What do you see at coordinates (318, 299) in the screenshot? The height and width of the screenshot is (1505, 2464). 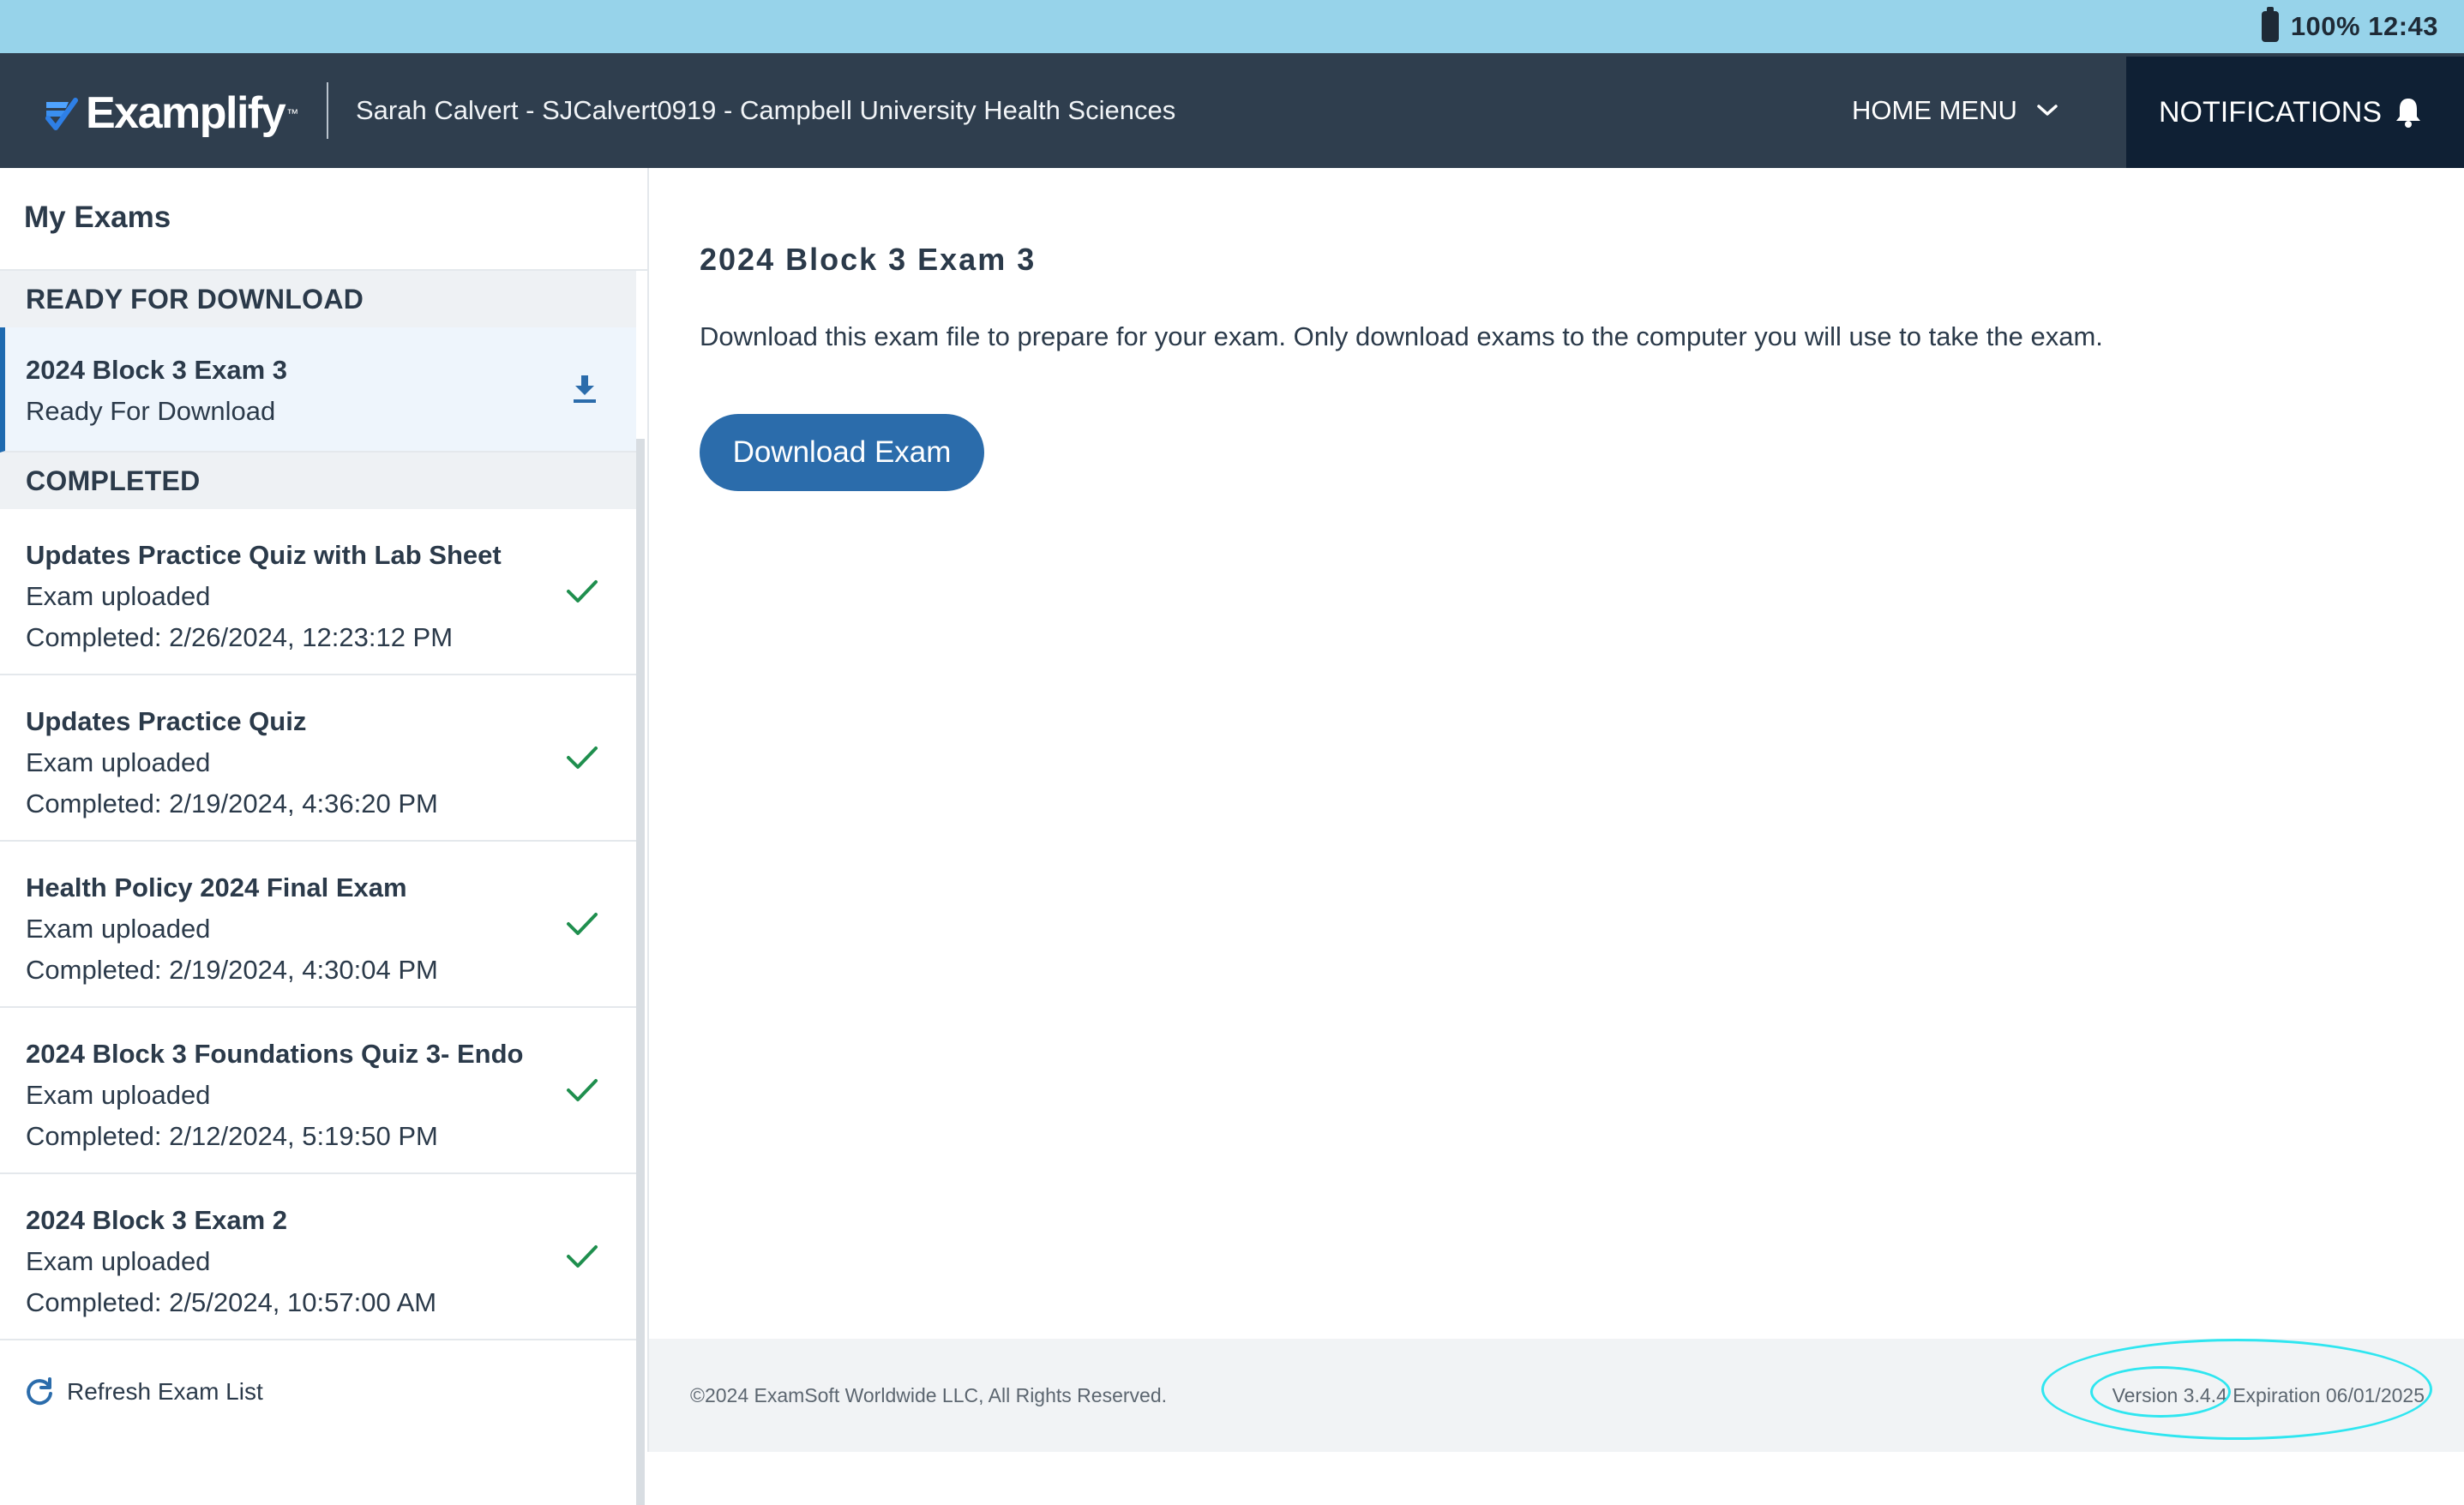 I see `section-header-ready: READY FOR DOWNLOAD` at bounding box center [318, 299].